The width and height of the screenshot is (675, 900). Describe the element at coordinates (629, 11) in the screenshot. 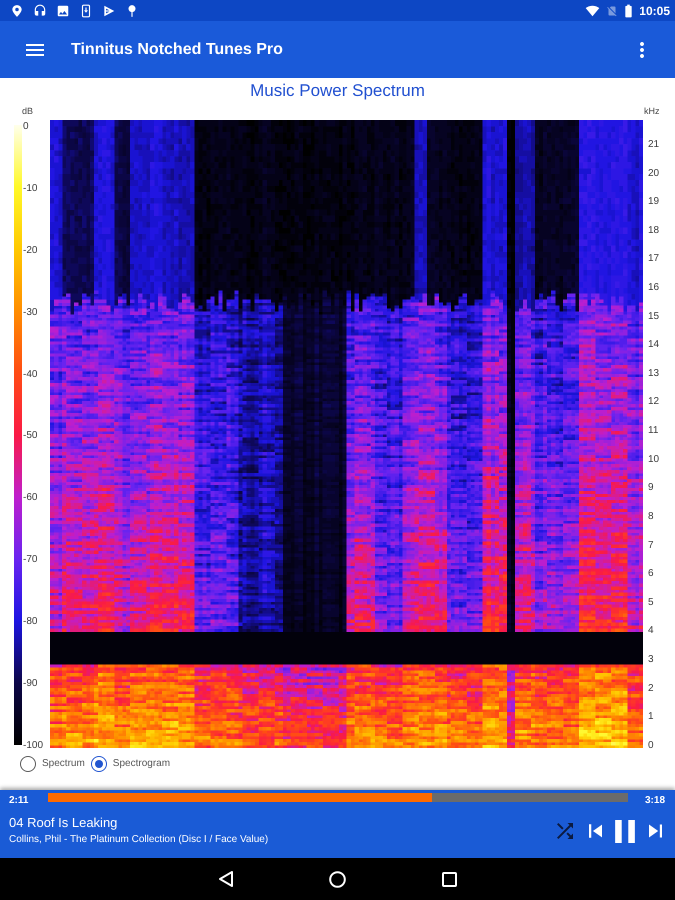

I see `battery-icon` at that location.